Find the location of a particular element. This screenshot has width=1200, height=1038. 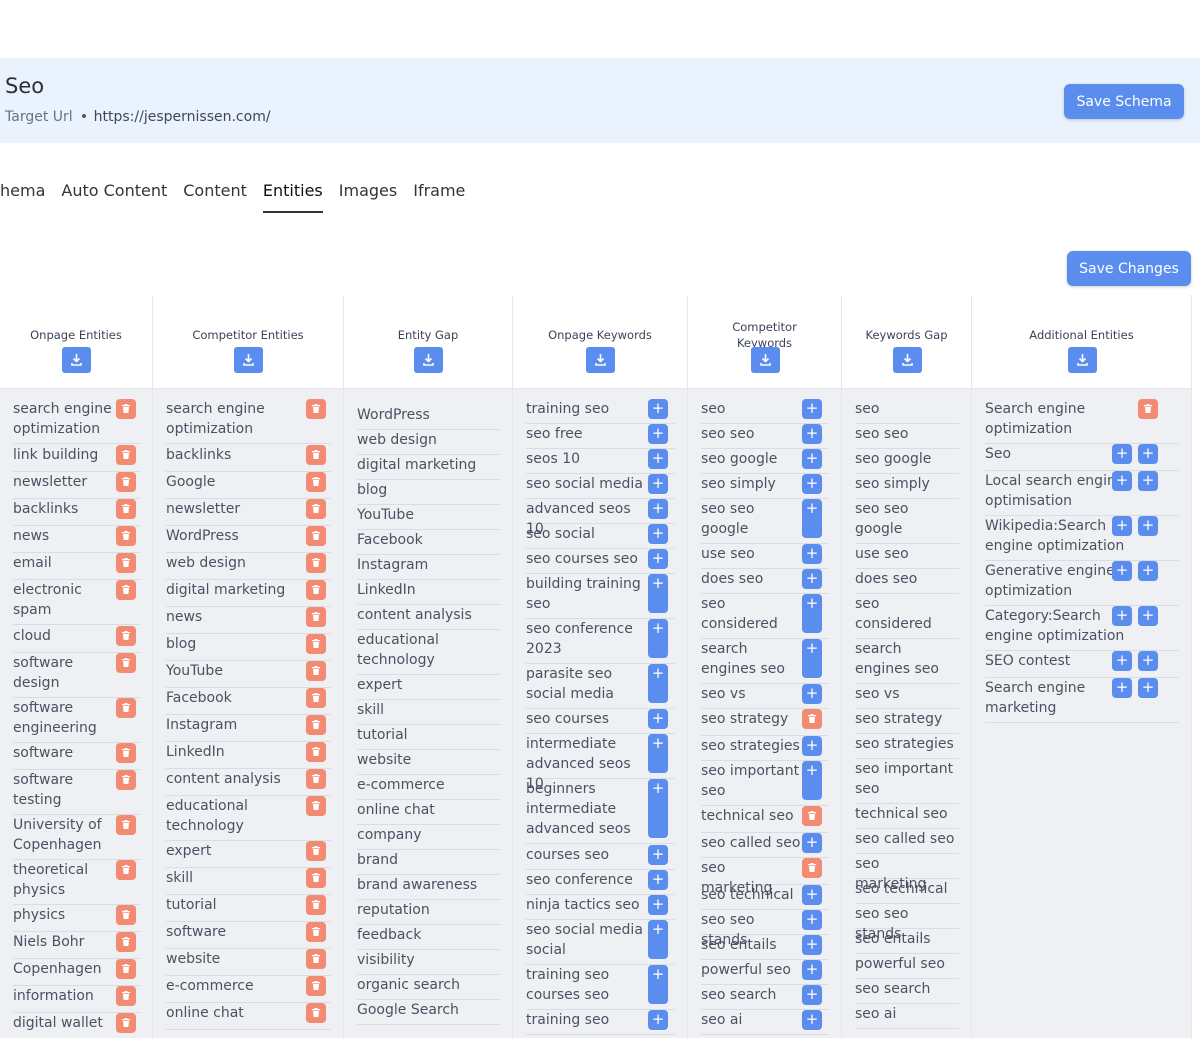

save-schema-button: Save Schema is located at coordinates (1124, 101).